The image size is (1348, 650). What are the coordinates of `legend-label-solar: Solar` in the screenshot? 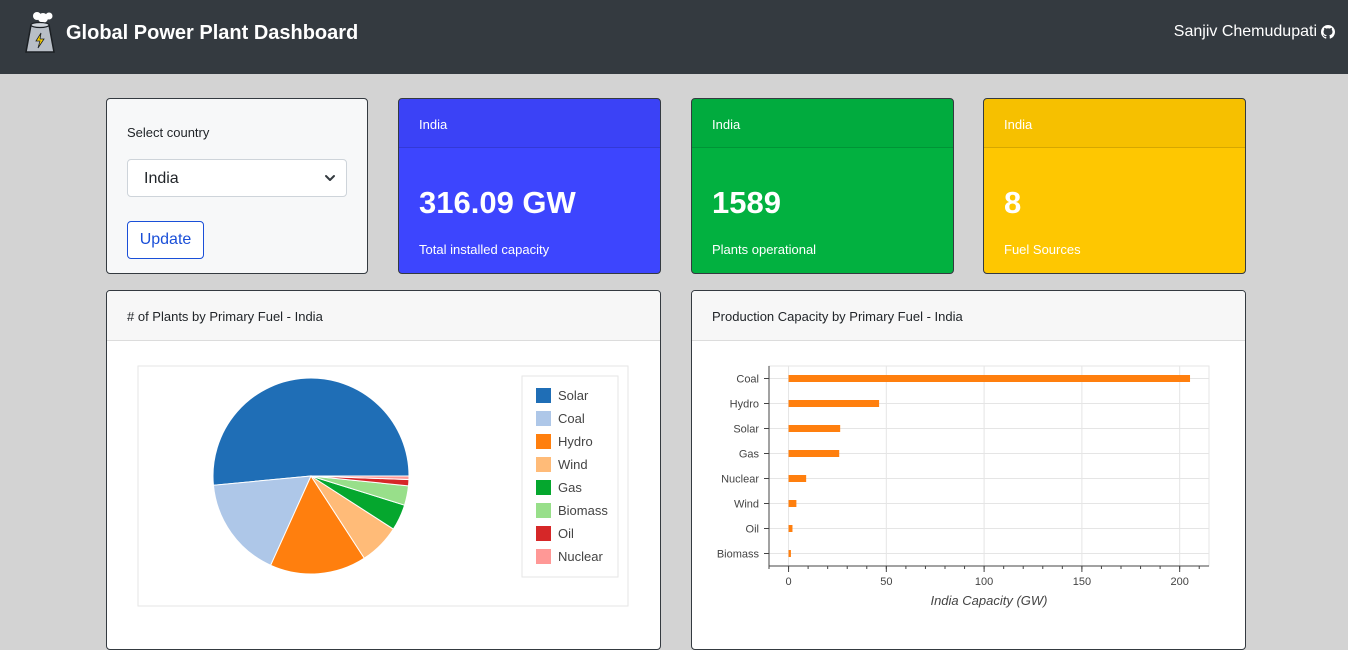 It's located at (573, 395).